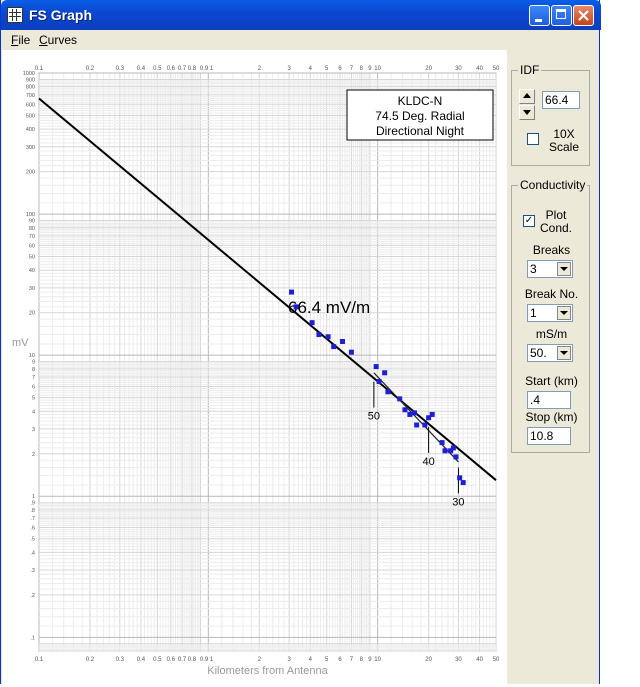 The image size is (640, 687). Describe the element at coordinates (362, 660) in the screenshot. I see `x-tick-label-bottom: 8` at that location.